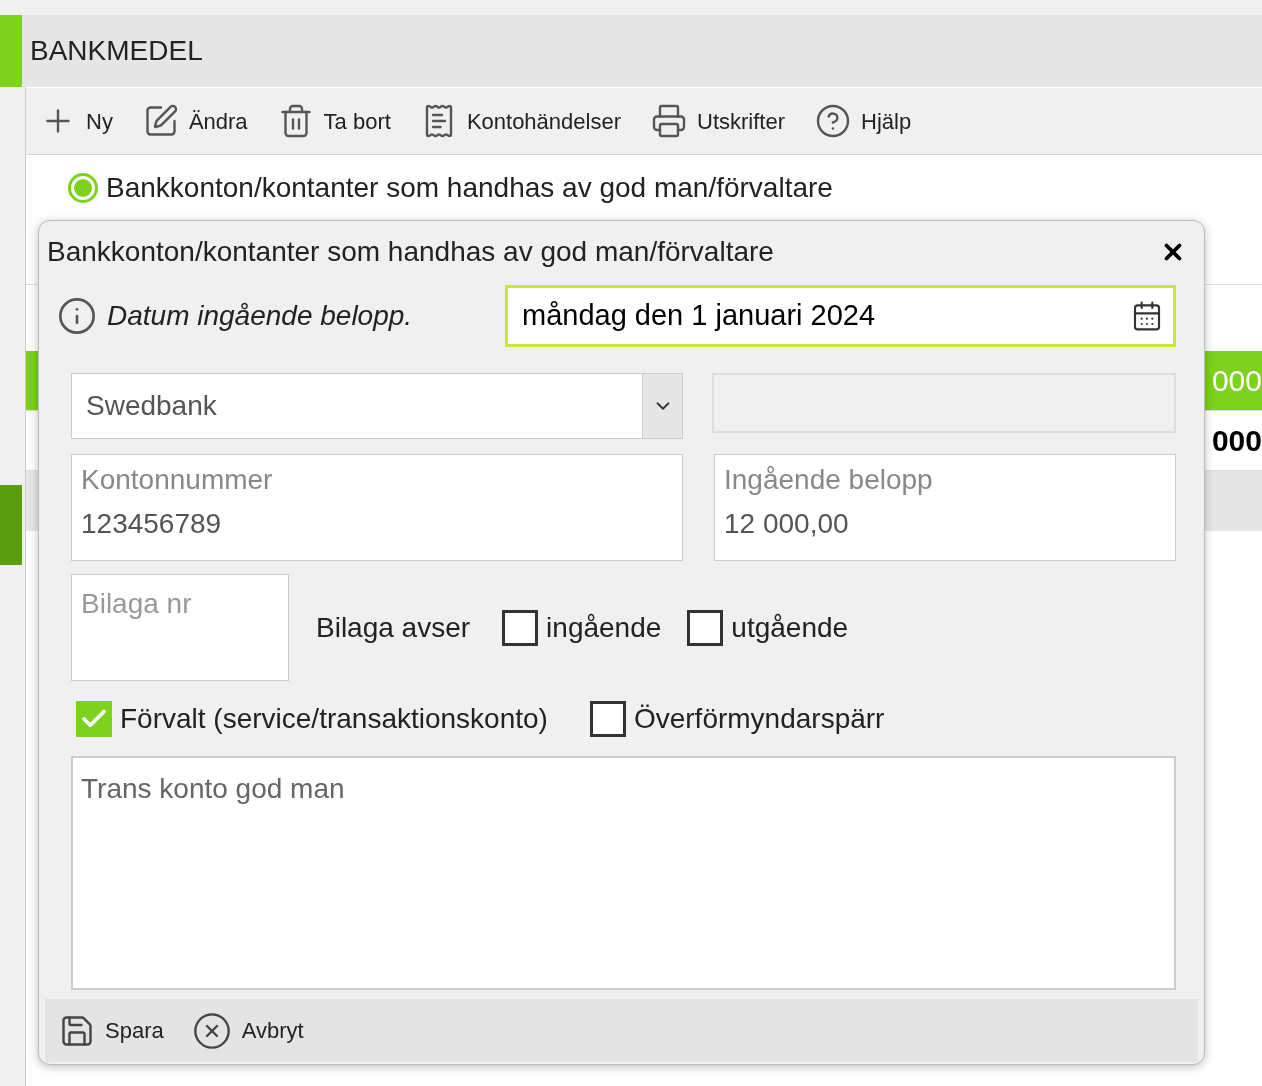  Describe the element at coordinates (77, 316) in the screenshot. I see `info-icon` at that location.